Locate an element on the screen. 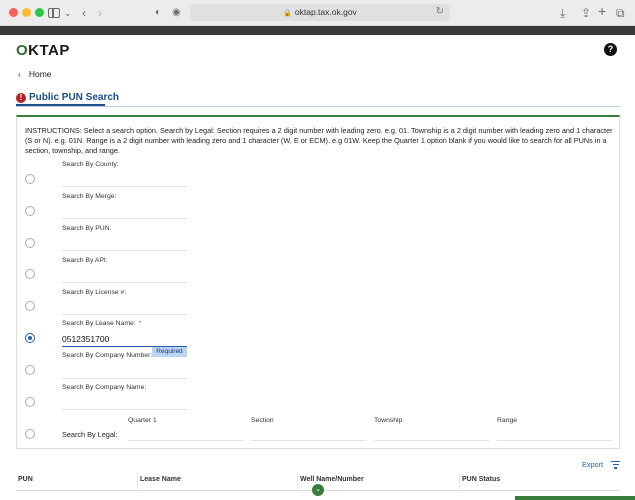  url-text: oktap.tax.ok.gov is located at coordinates (325, 12).